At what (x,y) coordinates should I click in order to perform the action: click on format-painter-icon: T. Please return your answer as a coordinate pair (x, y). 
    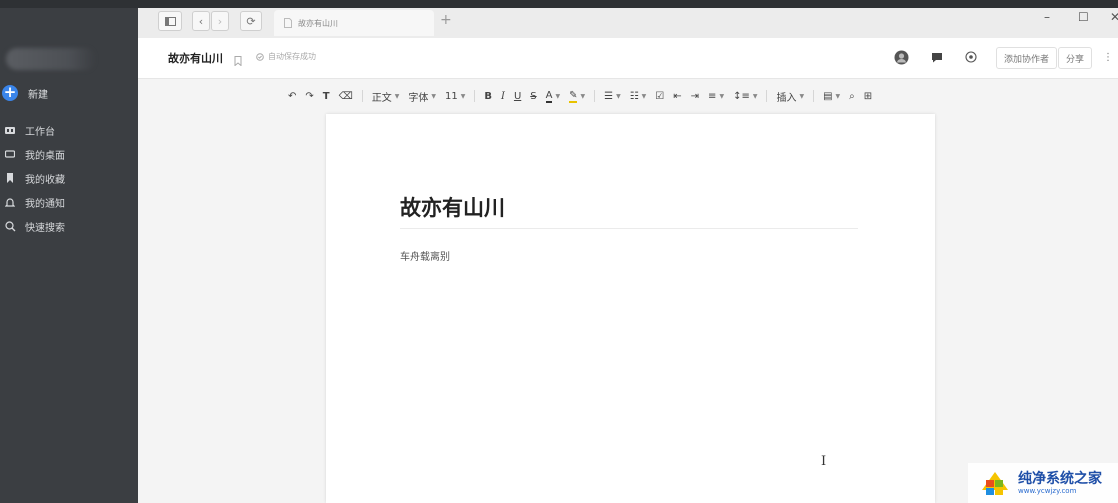
    Looking at the image, I should click on (326, 96).